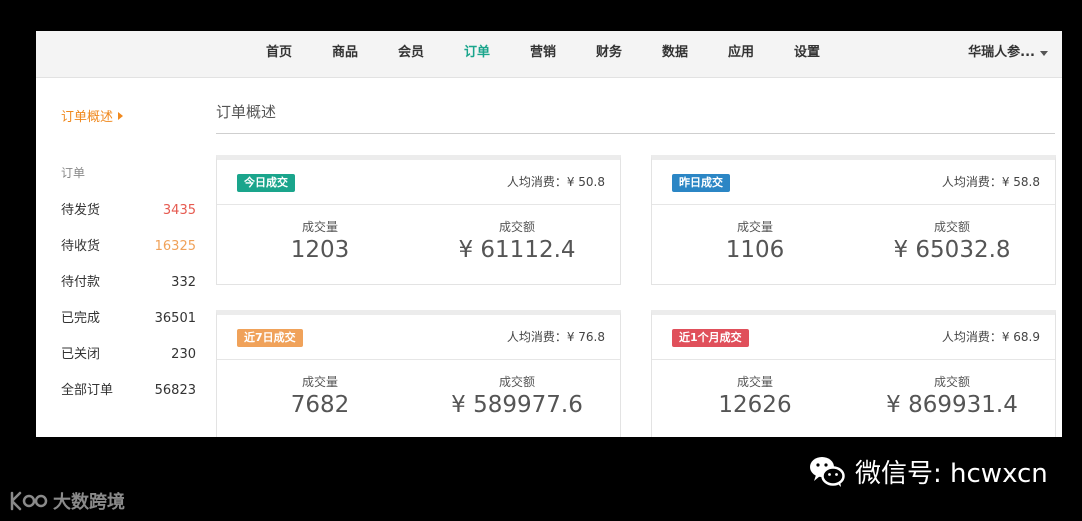 Image resolution: width=1082 pixels, height=521 pixels. Describe the element at coordinates (175, 318) in the screenshot. I see `sidebar-item-count: 36501` at that location.